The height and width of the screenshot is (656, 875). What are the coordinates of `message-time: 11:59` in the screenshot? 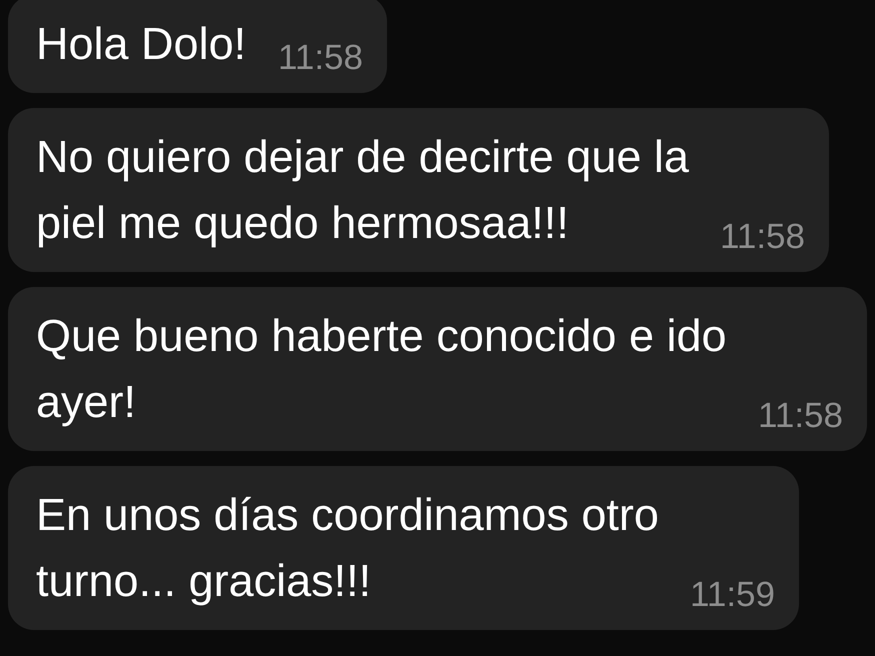 It's located at (732, 595).